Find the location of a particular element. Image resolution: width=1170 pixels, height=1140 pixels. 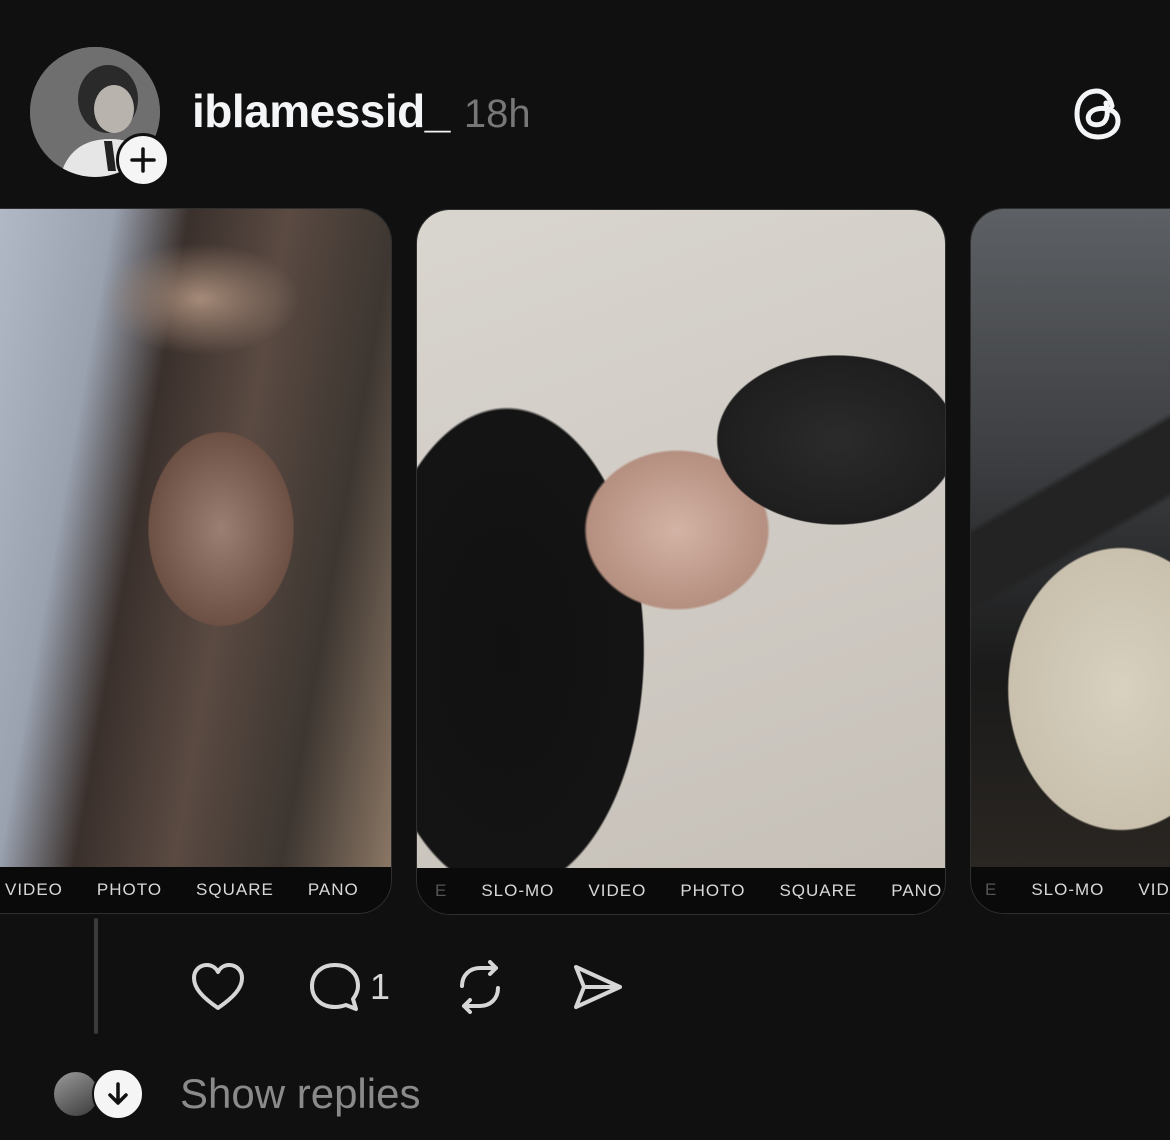

repost-button is located at coordinates (480, 987).